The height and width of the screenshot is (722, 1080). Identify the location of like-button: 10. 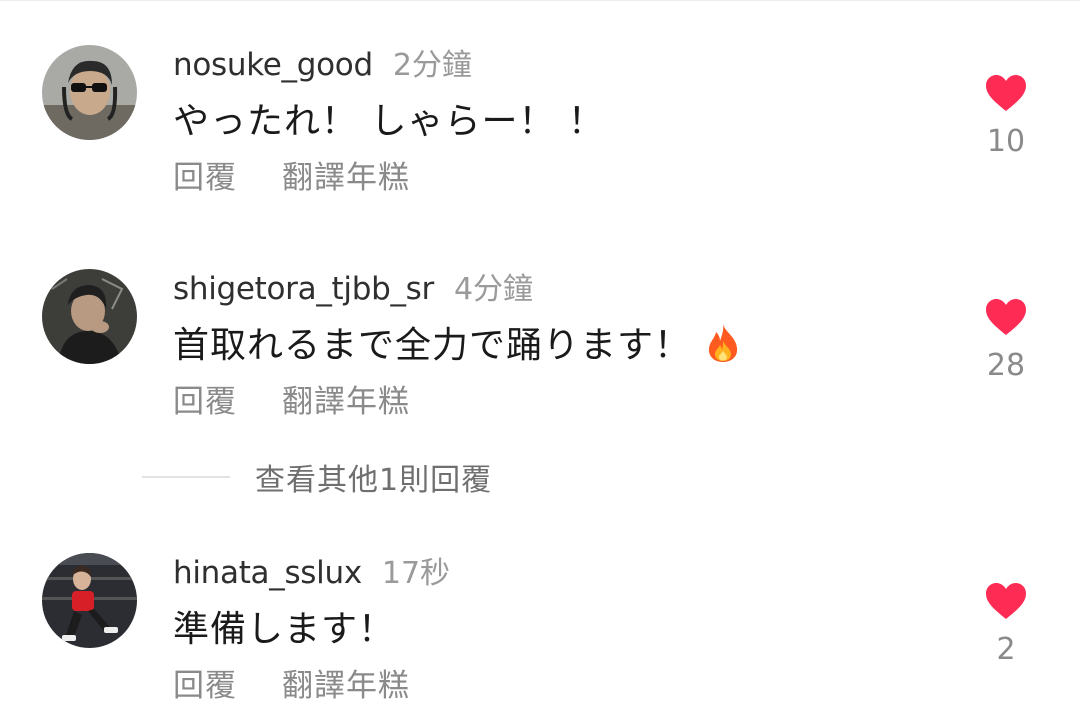
(1006, 116).